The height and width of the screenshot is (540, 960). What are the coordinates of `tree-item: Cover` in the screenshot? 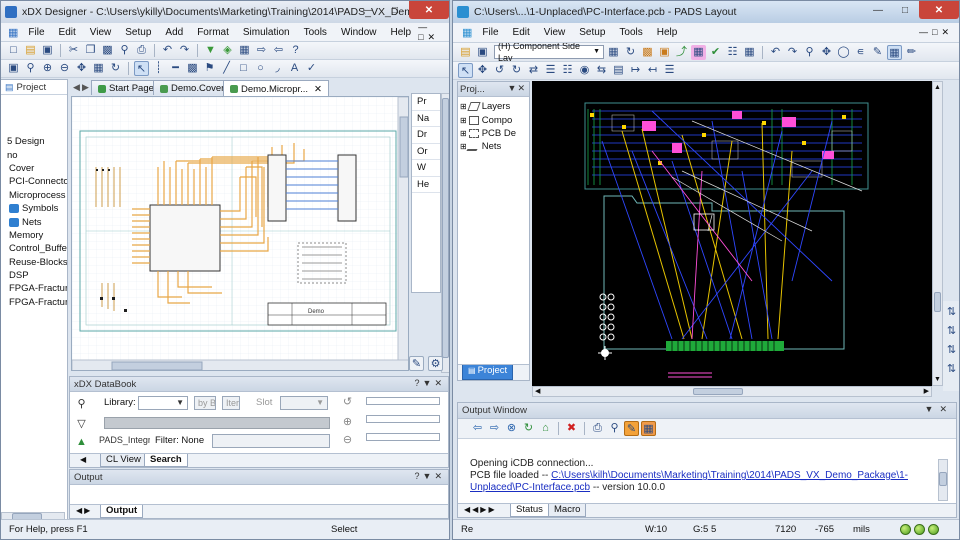 It's located at (34, 168).